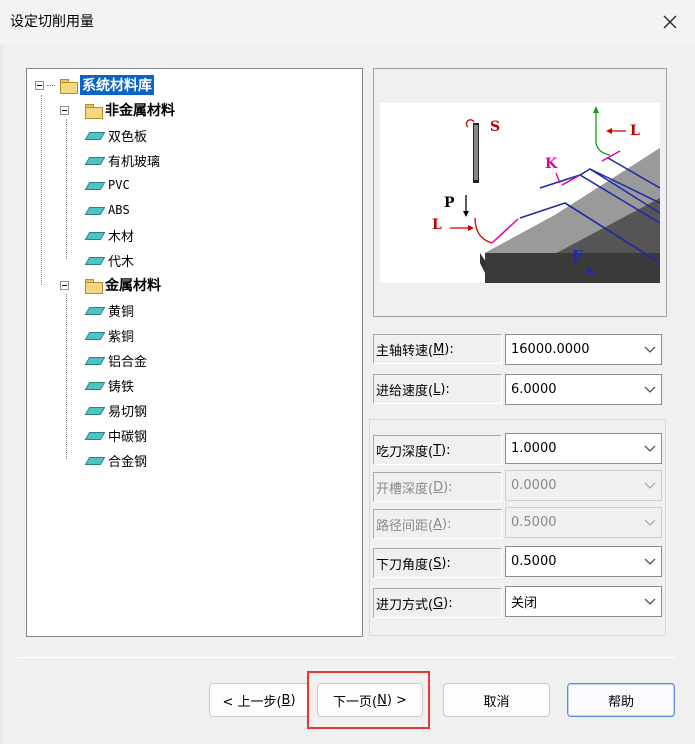  What do you see at coordinates (52, 22) in the screenshot?
I see `window-title: 设定切削用量` at bounding box center [52, 22].